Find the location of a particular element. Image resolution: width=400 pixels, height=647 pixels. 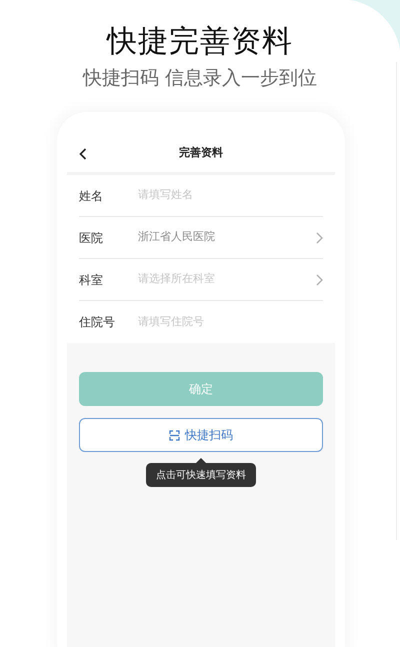

select-field: 浙江省人民医院 is located at coordinates (230, 237).